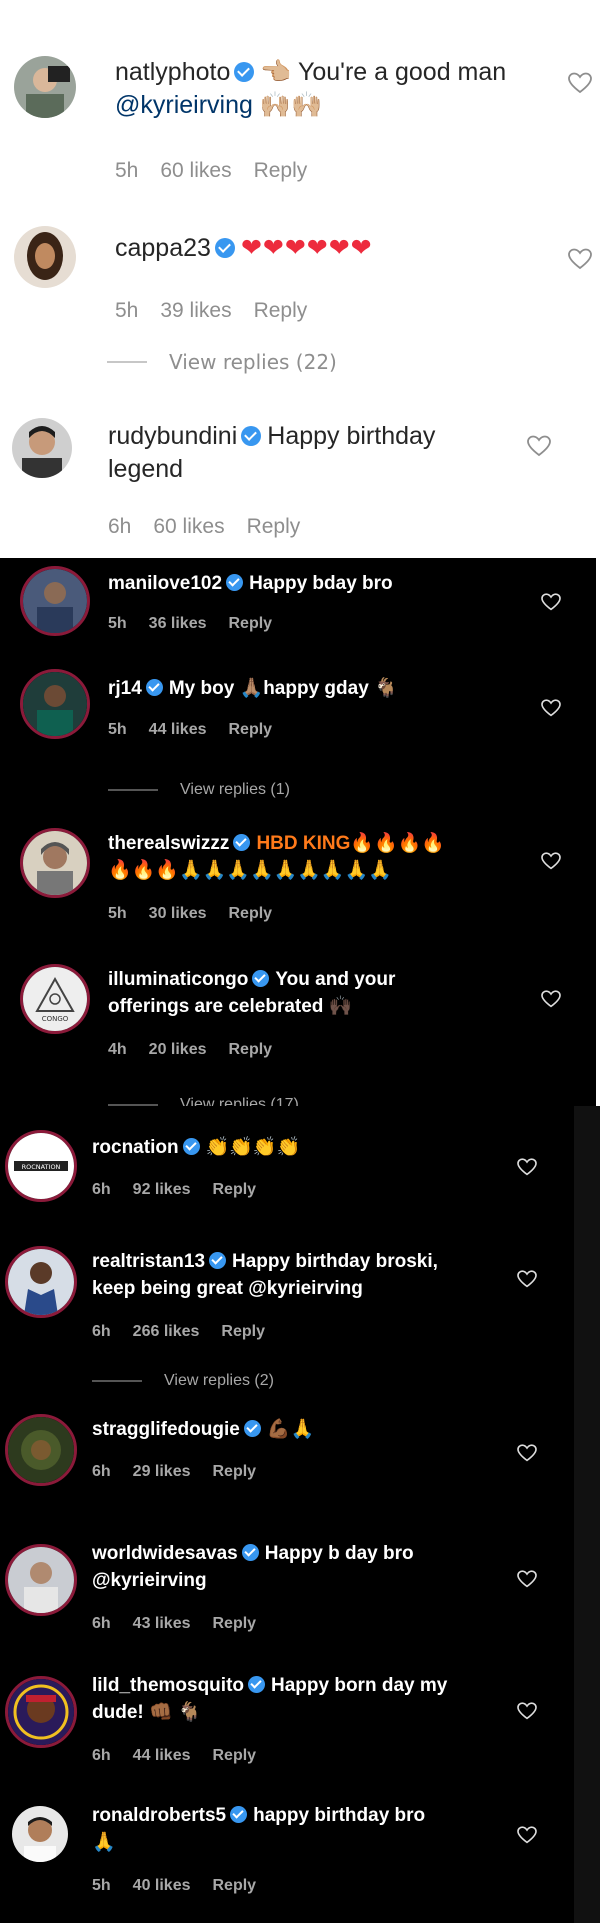 Image resolution: width=600 pixels, height=1923 pixels. I want to click on comment-meta: 5h 36 likes Reply, so click(201, 623).